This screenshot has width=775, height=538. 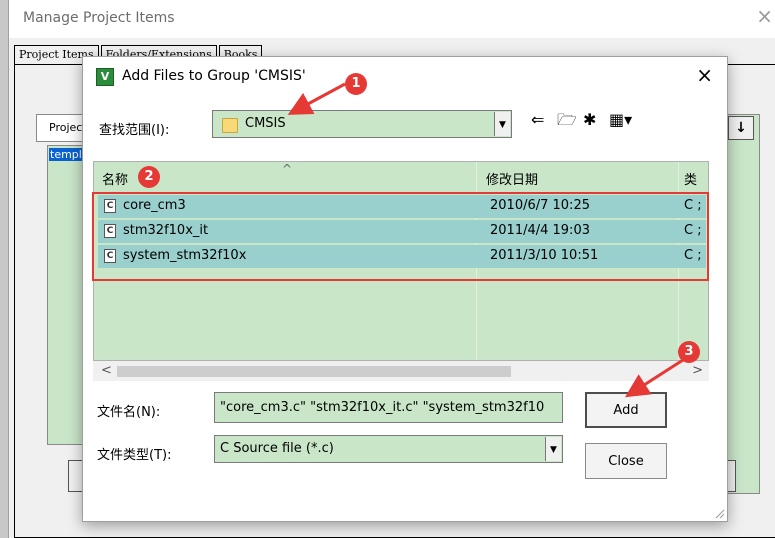 I want to click on selection-highlight-box, so click(x=400, y=236).